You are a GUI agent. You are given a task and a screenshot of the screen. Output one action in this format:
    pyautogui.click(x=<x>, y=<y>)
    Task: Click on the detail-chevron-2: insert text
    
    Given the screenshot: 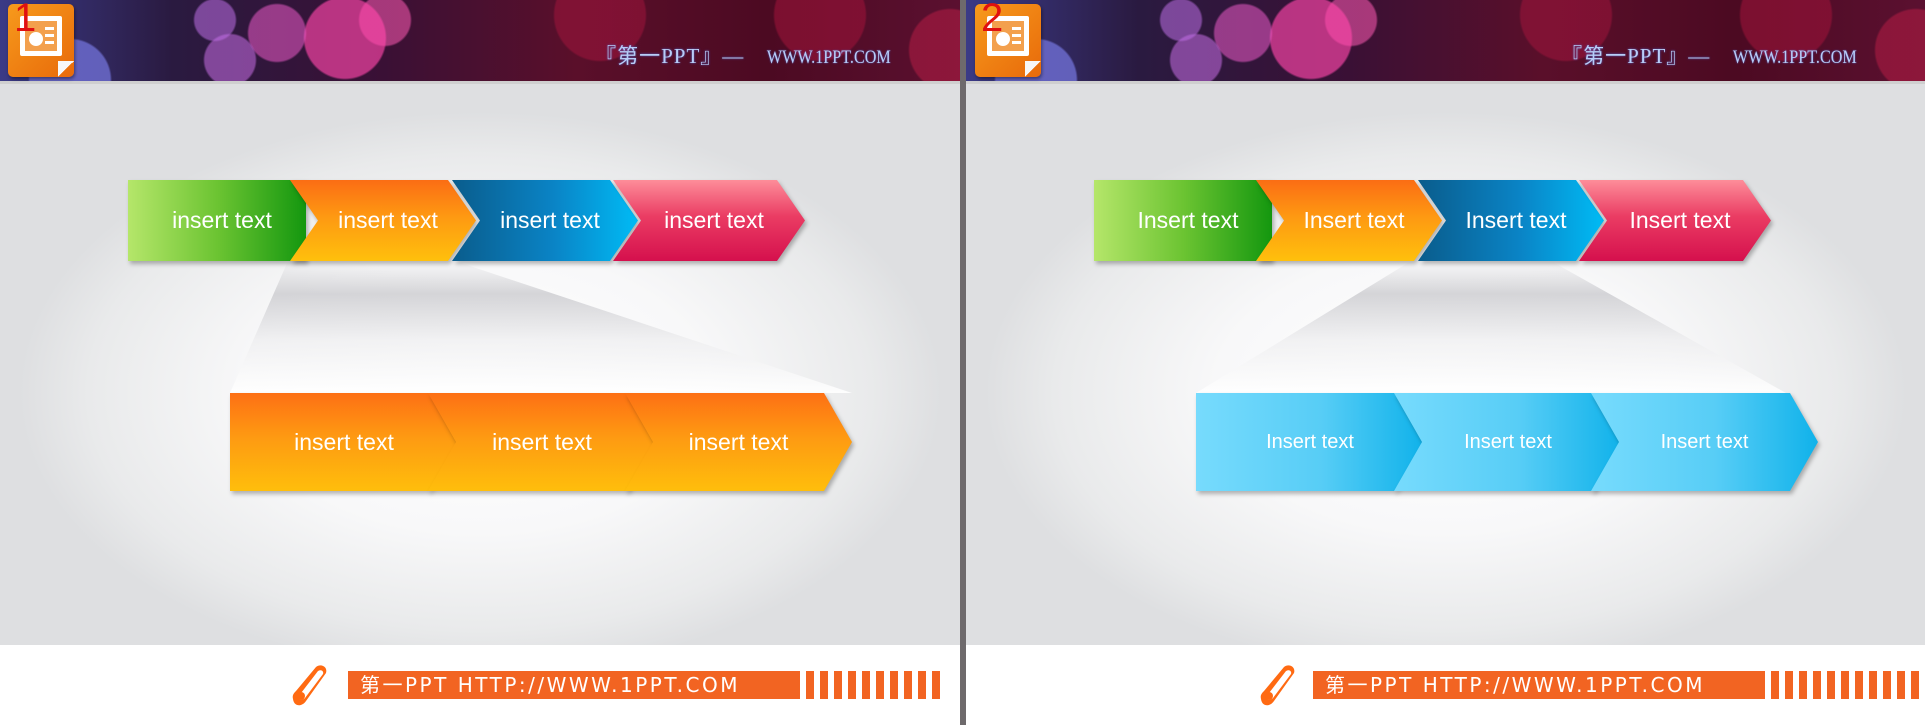 What is the action you would take?
    pyautogui.click(x=542, y=442)
    